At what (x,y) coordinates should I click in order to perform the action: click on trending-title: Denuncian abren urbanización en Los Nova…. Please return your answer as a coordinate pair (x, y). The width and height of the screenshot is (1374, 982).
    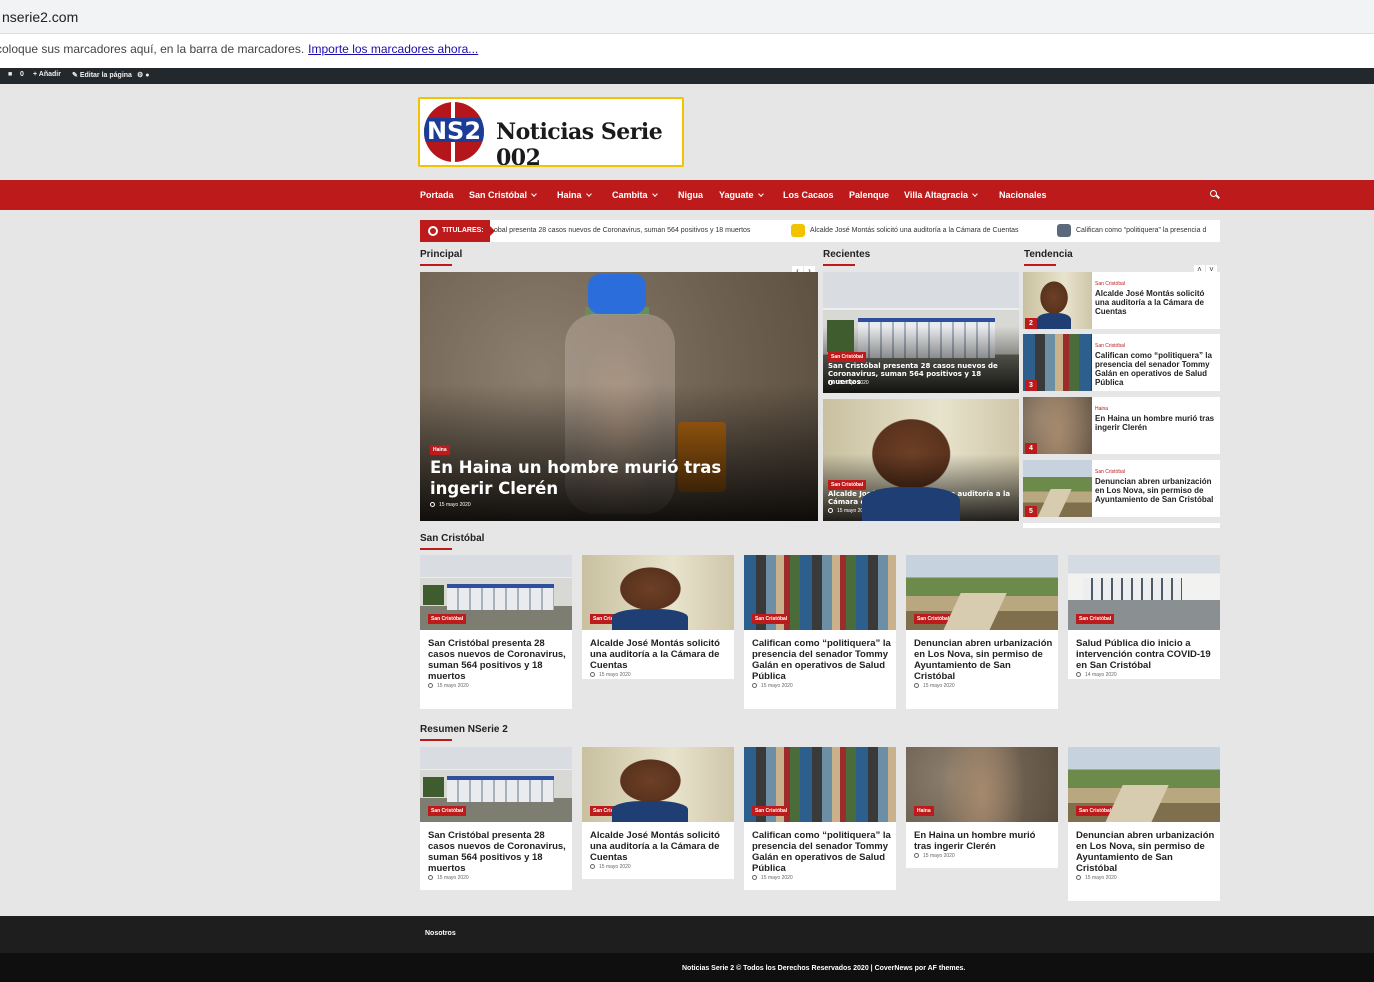
    Looking at the image, I should click on (1156, 490).